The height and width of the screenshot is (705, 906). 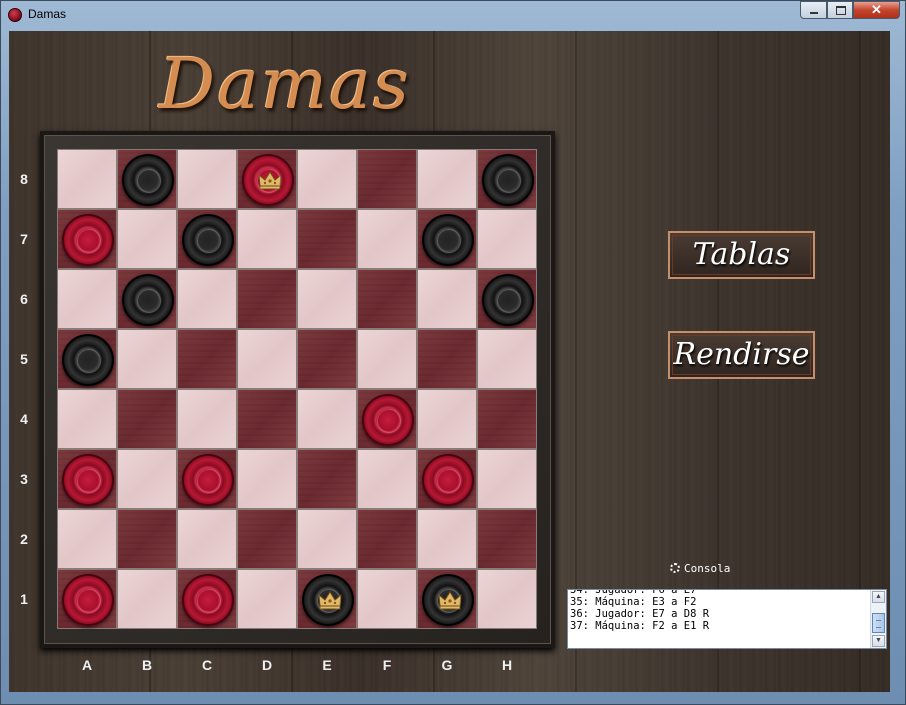 I want to click on square-F3, so click(x=387, y=479).